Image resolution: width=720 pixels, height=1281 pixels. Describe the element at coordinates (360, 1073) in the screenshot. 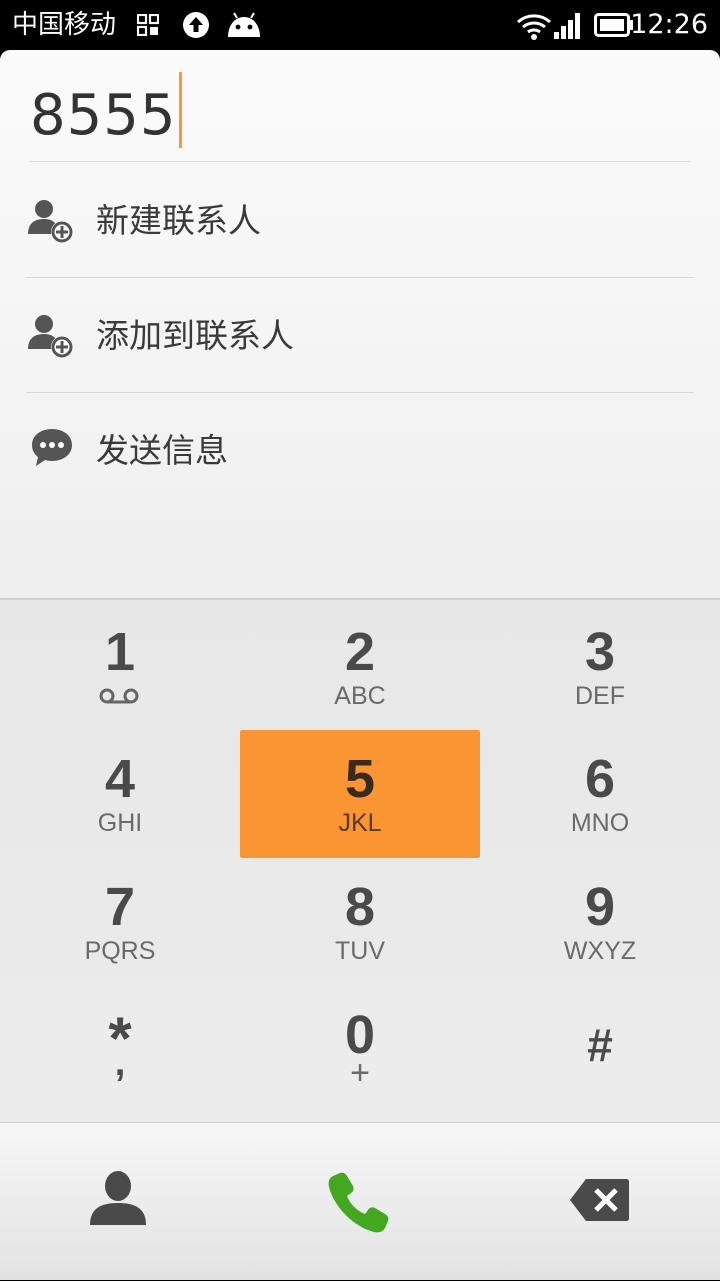

I see `key-letters: +` at that location.